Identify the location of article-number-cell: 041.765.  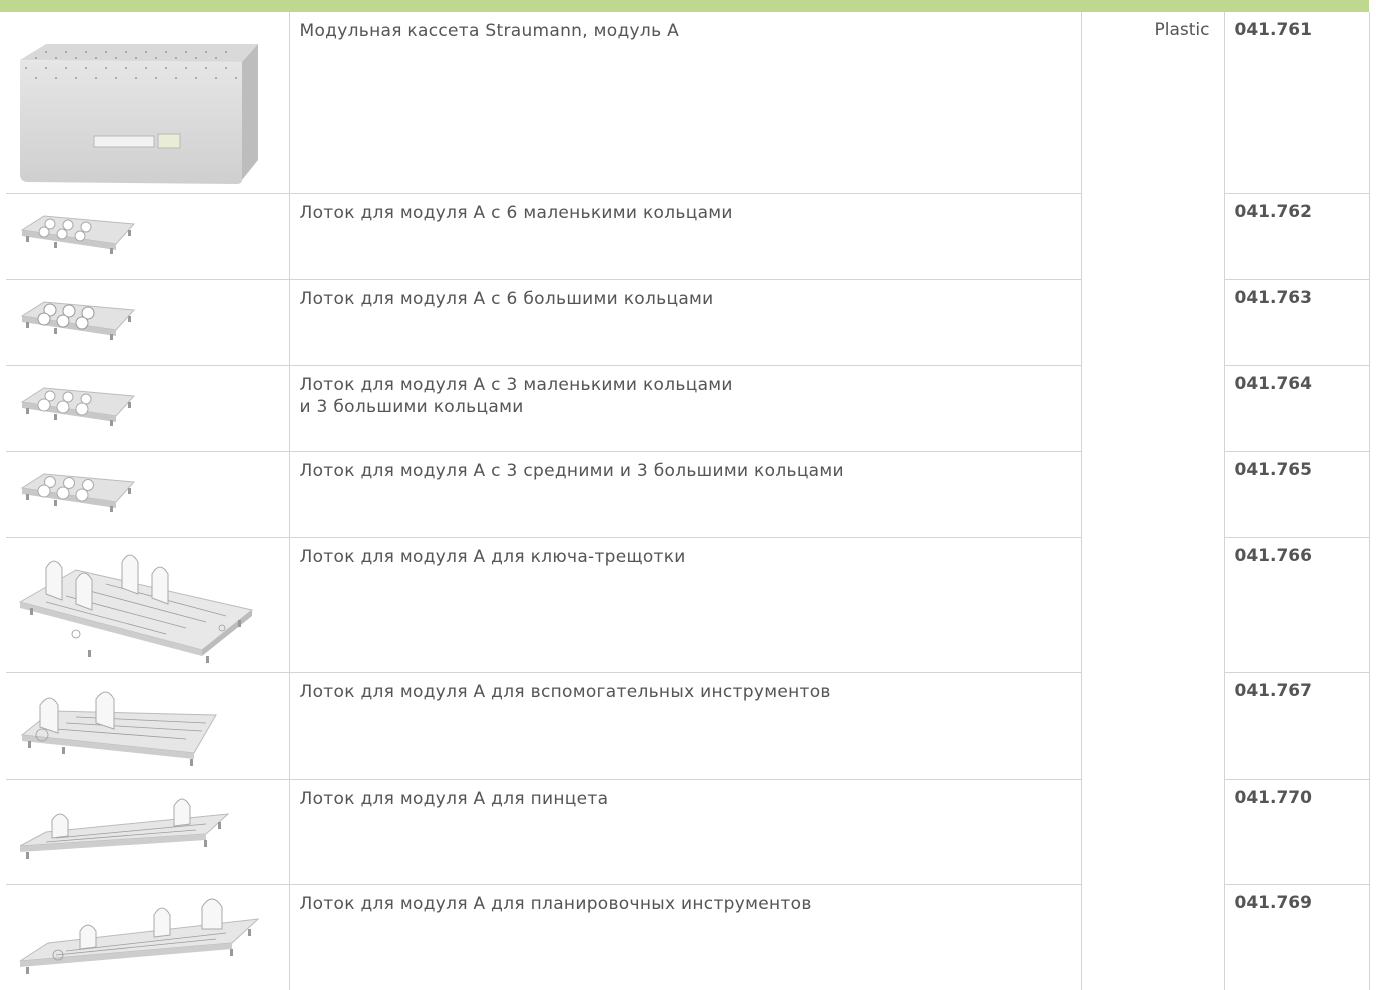
(1297, 494).